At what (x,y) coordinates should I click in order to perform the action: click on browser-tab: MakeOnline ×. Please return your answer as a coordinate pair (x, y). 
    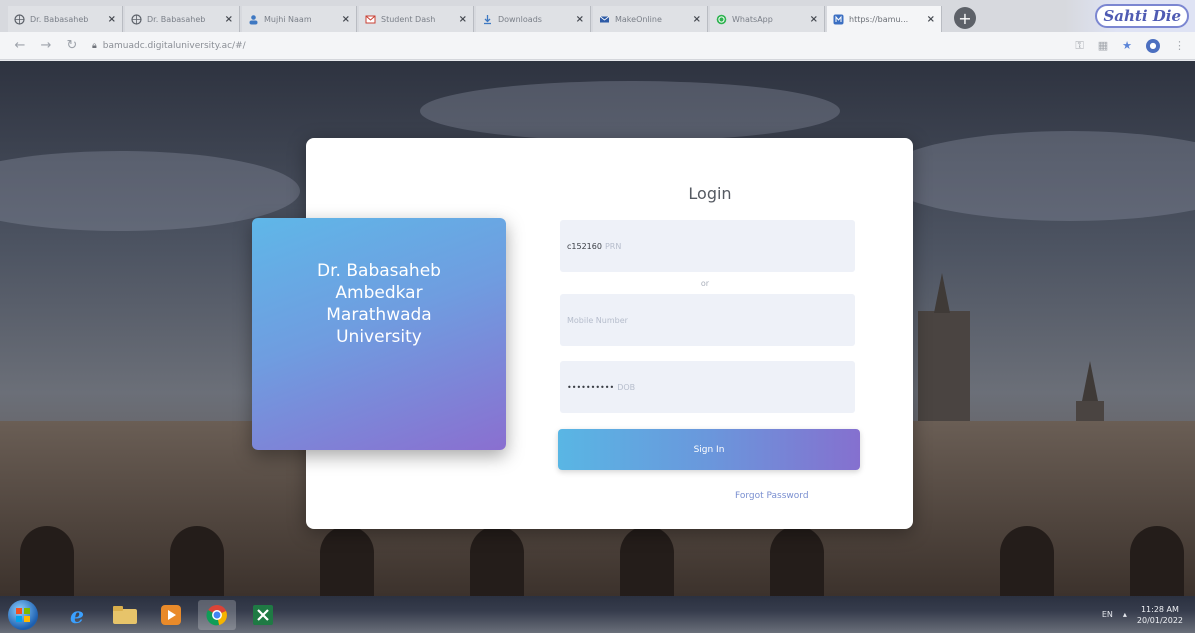
    Looking at the image, I should click on (650, 19).